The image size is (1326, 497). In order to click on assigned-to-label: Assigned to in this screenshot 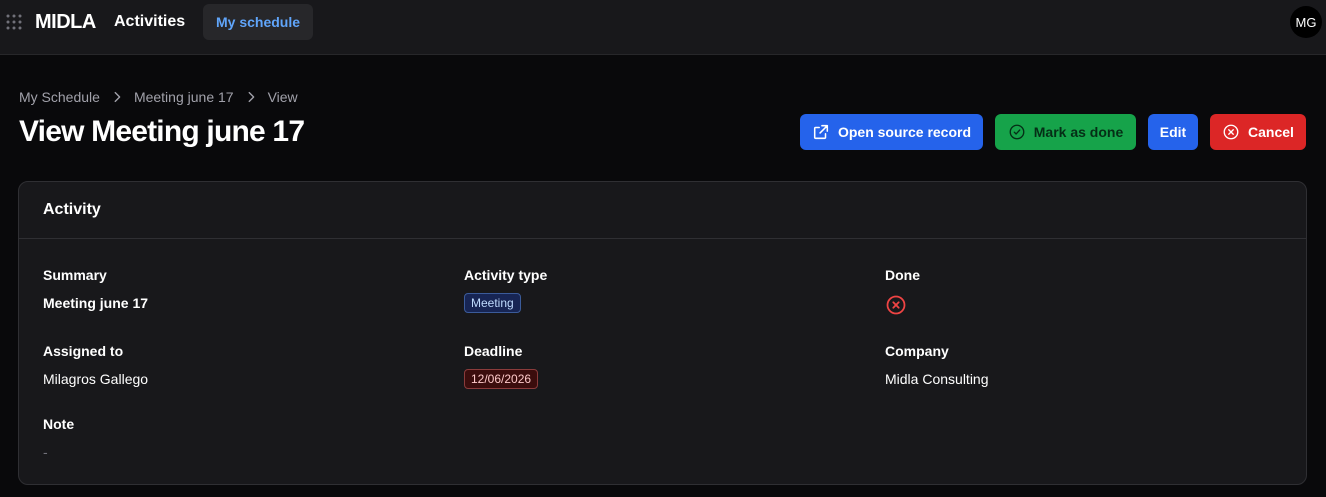, I will do `click(83, 351)`.